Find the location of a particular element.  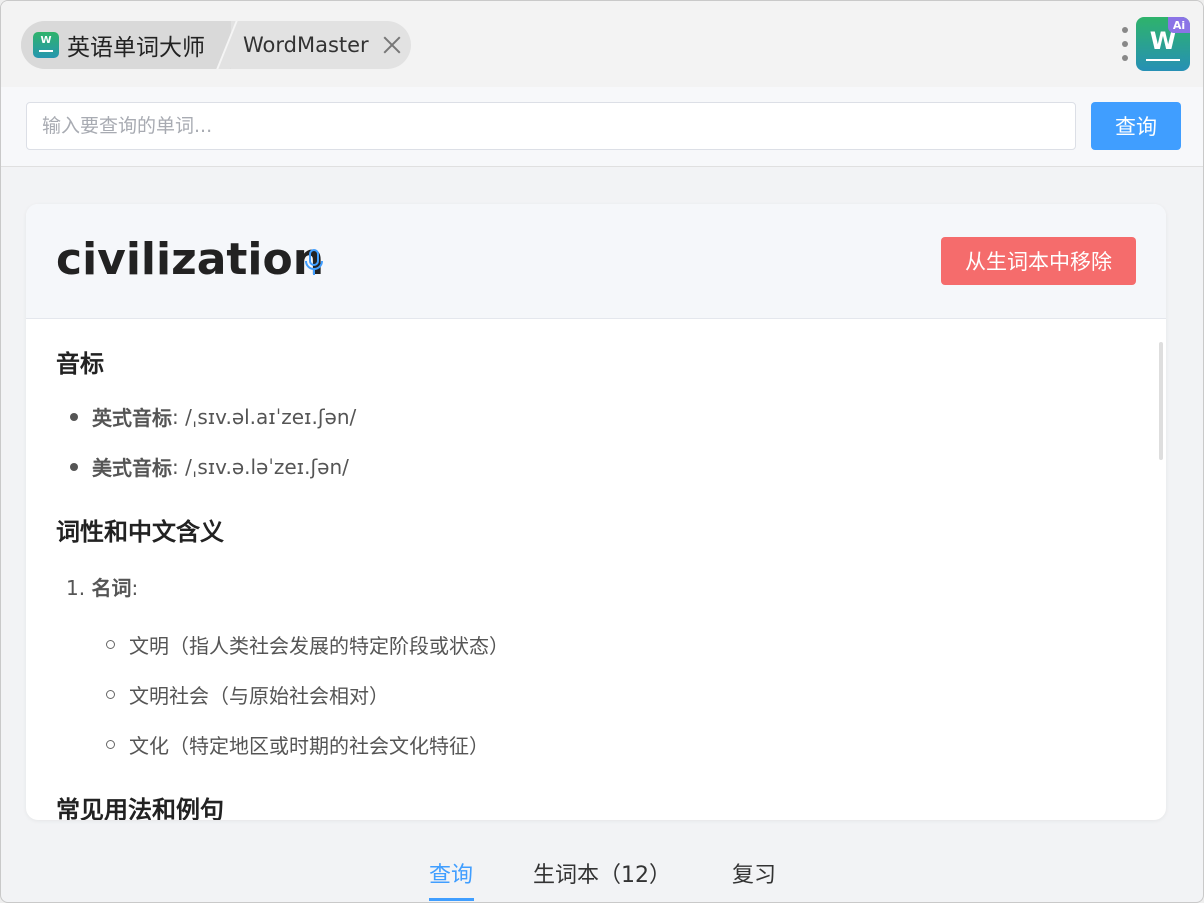

usage-heading: 常见用法和例句 is located at coordinates (140, 808).